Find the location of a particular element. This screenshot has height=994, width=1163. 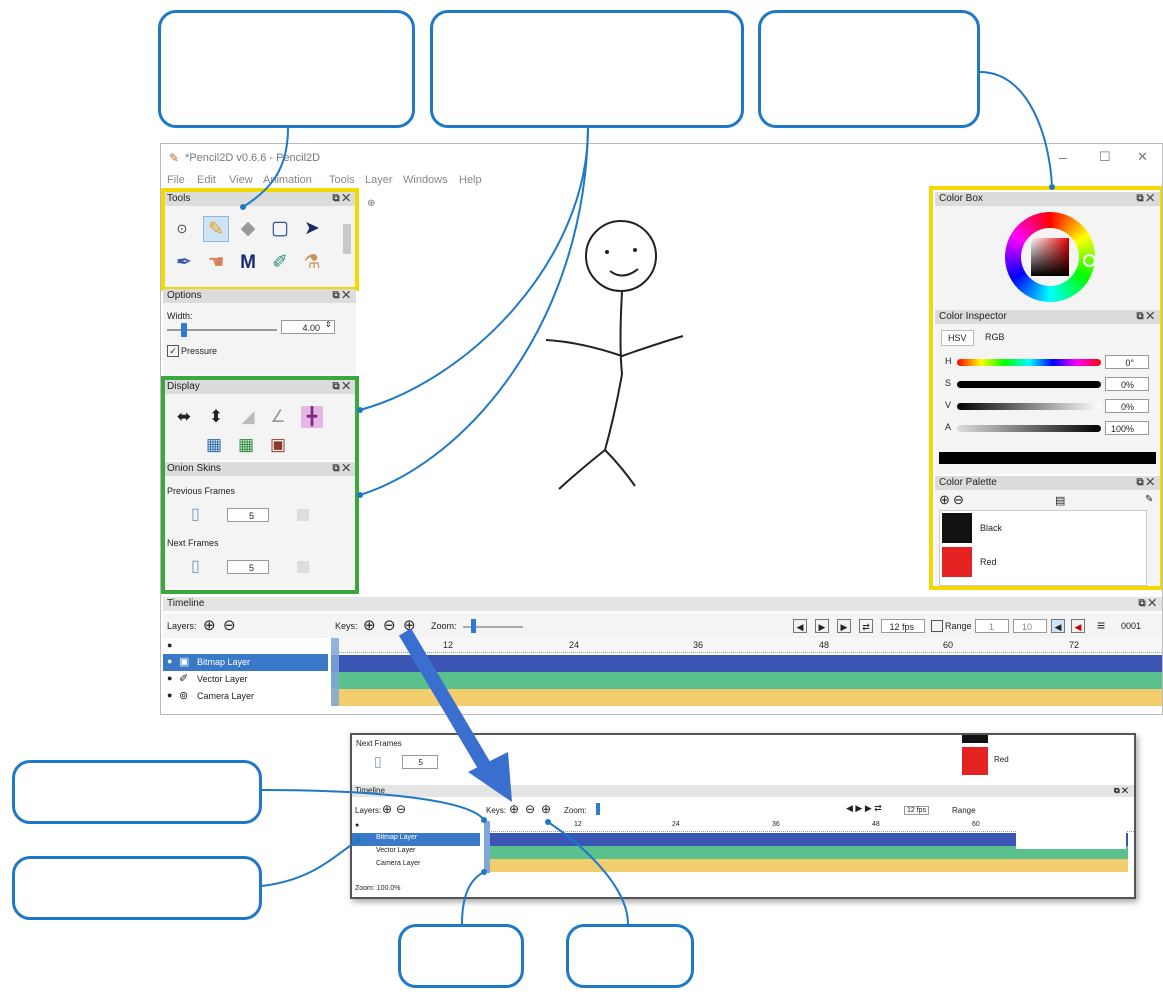

layer-label-bitmap: Bitmap Layer is located at coordinates (224, 662).